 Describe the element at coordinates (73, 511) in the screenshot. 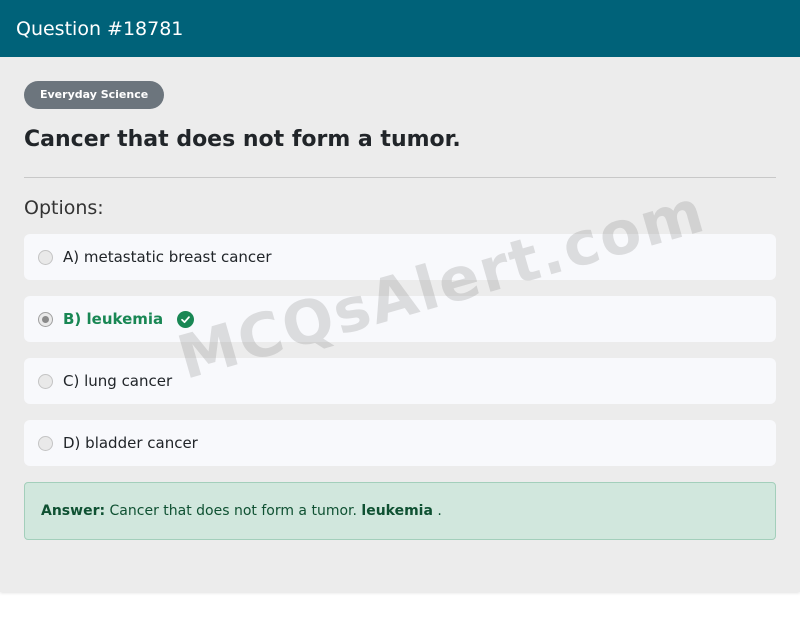

I see `answer-prefix: Answer:` at that location.